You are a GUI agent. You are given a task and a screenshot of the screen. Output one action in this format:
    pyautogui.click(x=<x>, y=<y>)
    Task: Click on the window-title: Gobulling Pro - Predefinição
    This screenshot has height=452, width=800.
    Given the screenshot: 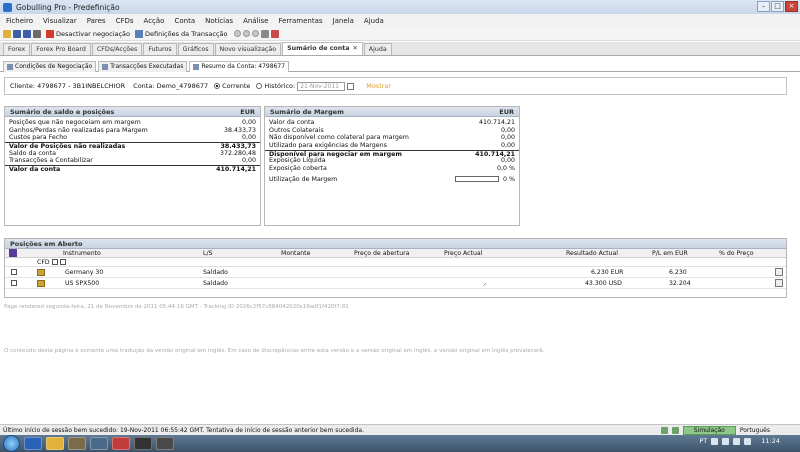 What is the action you would take?
    pyautogui.click(x=68, y=7)
    